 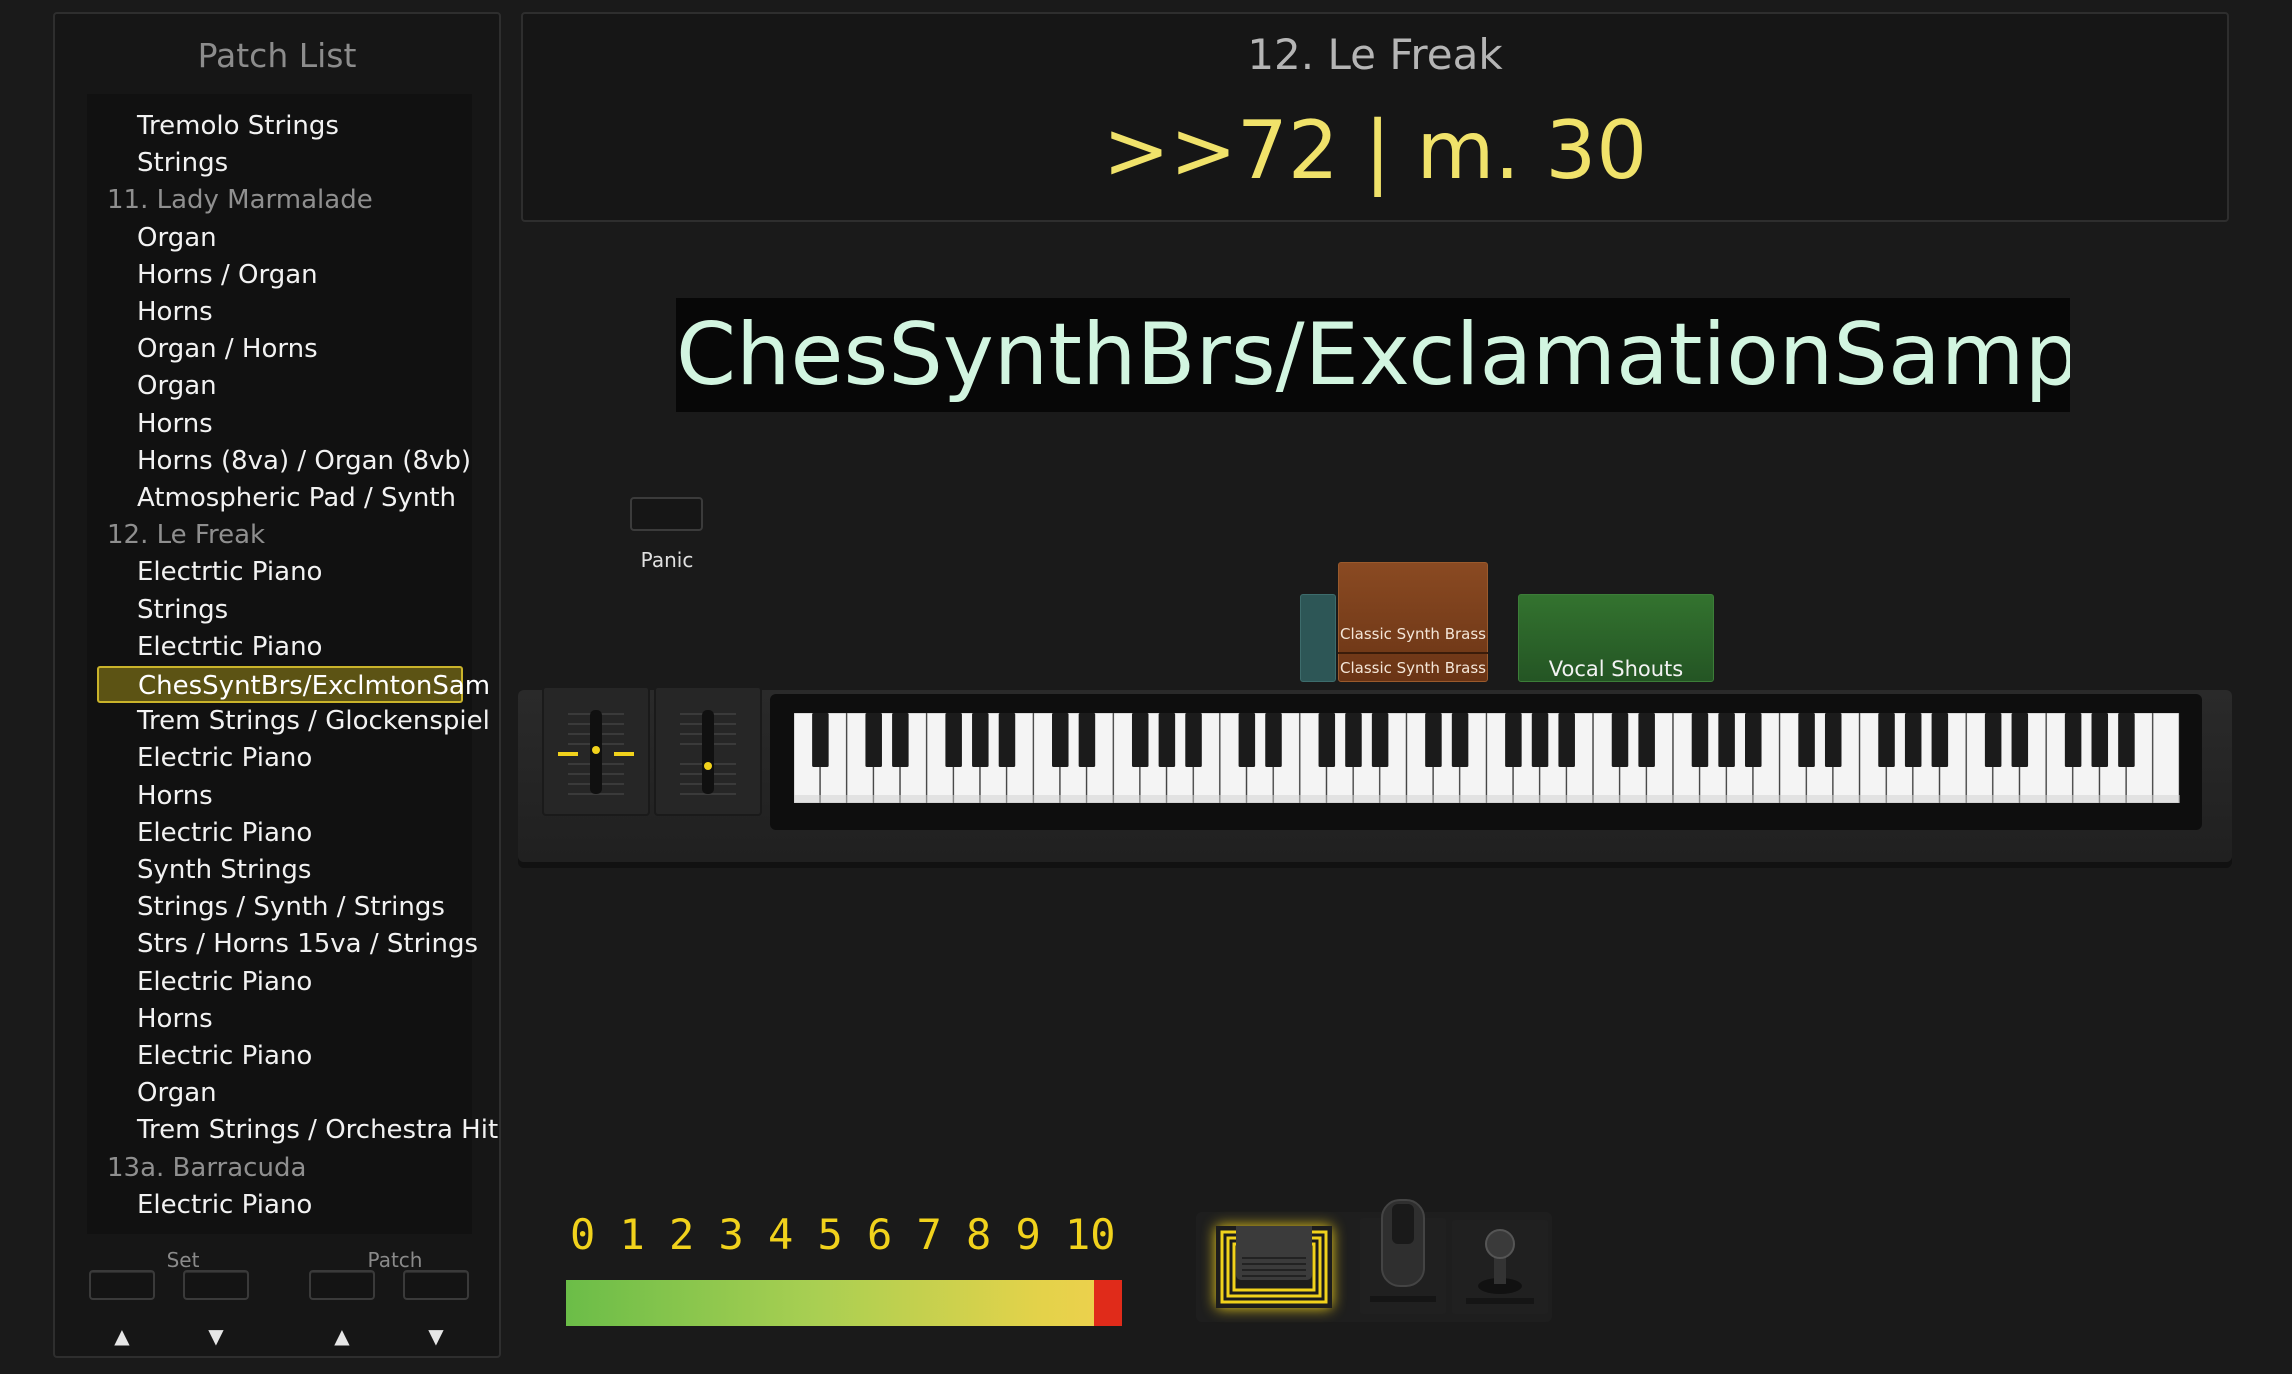 What do you see at coordinates (279, 461) in the screenshot?
I see `patch-item: Horns (8va) / Organ (8vb)` at bounding box center [279, 461].